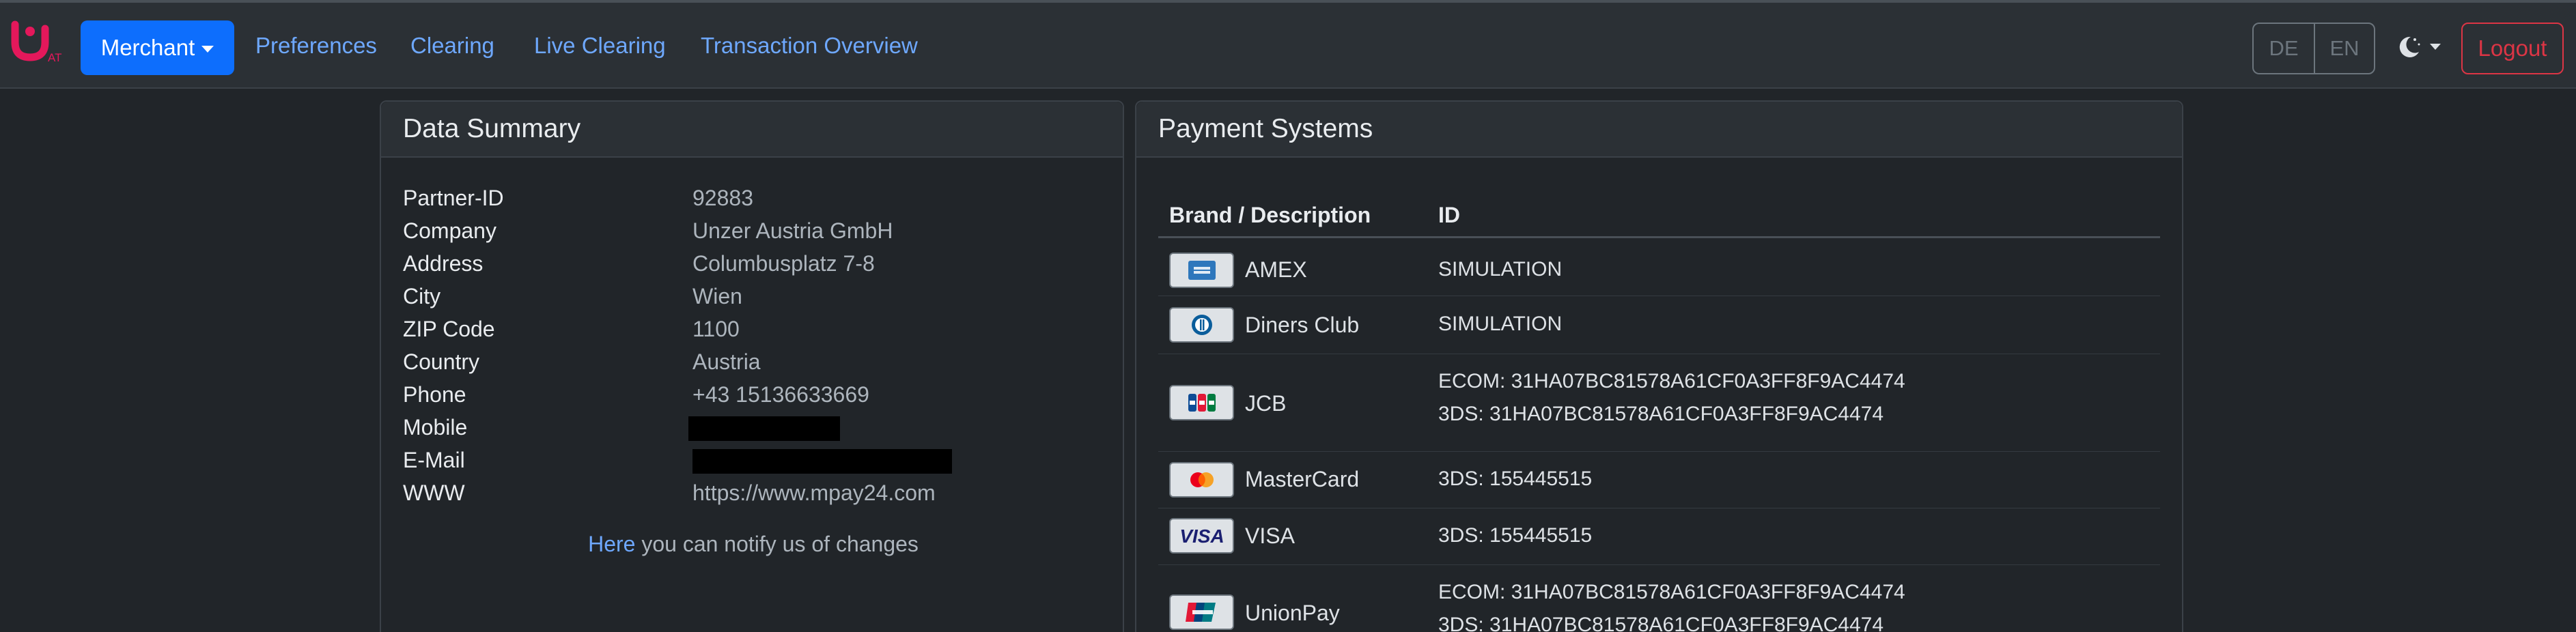 This screenshot has width=2576, height=632. Describe the element at coordinates (1302, 479) in the screenshot. I see `brand-name: MasterCard` at that location.